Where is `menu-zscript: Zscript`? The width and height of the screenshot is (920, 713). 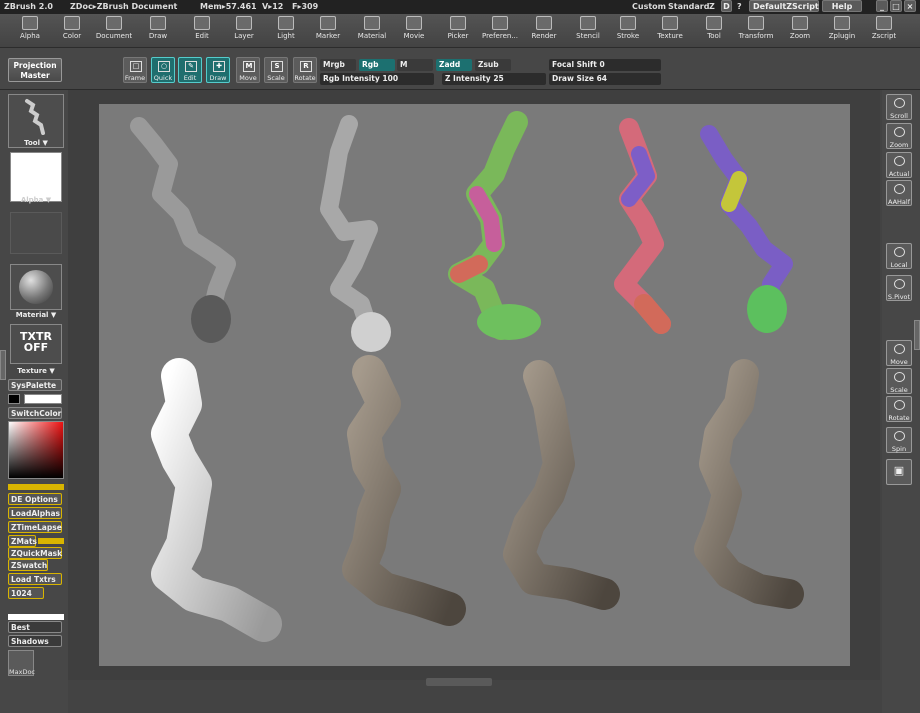 menu-zscript: Zscript is located at coordinates (884, 28).